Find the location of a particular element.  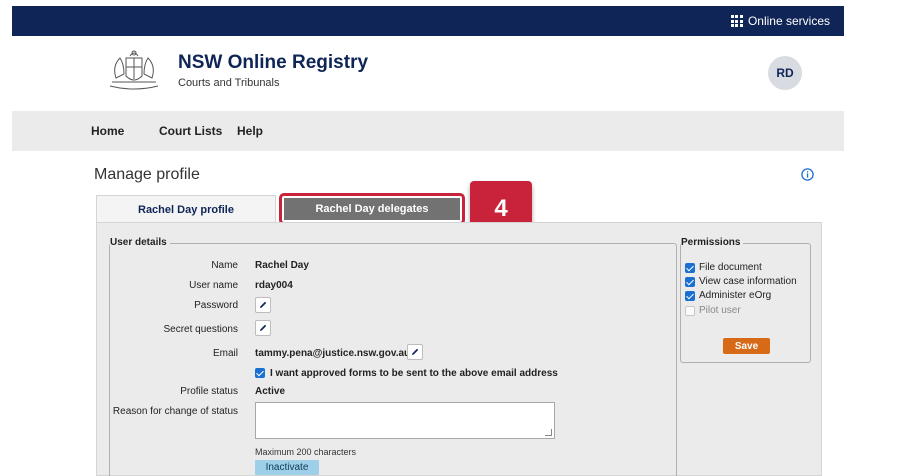

nav-home: Home is located at coordinates (107, 131).